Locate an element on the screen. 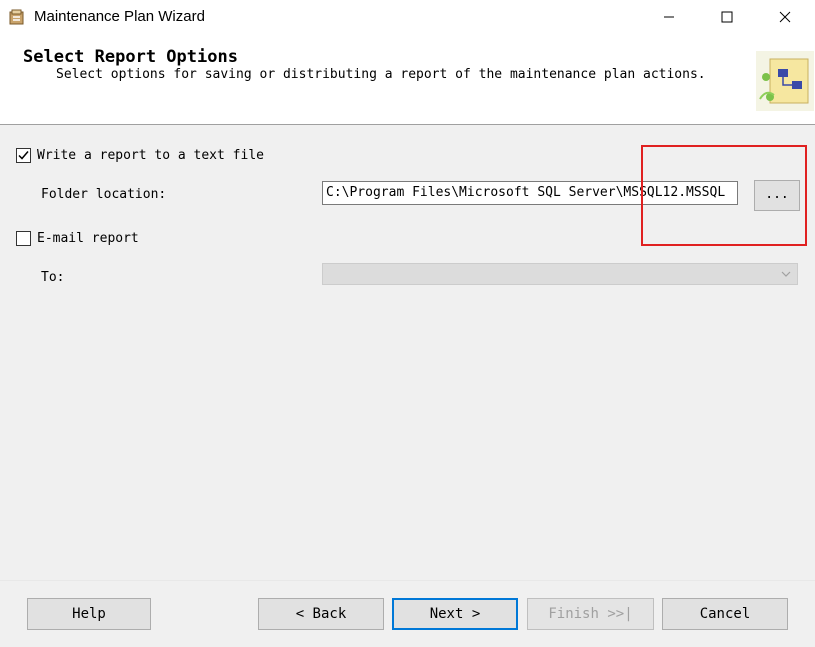 The width and height of the screenshot is (815, 647). email-report-checkbox is located at coordinates (23, 238).